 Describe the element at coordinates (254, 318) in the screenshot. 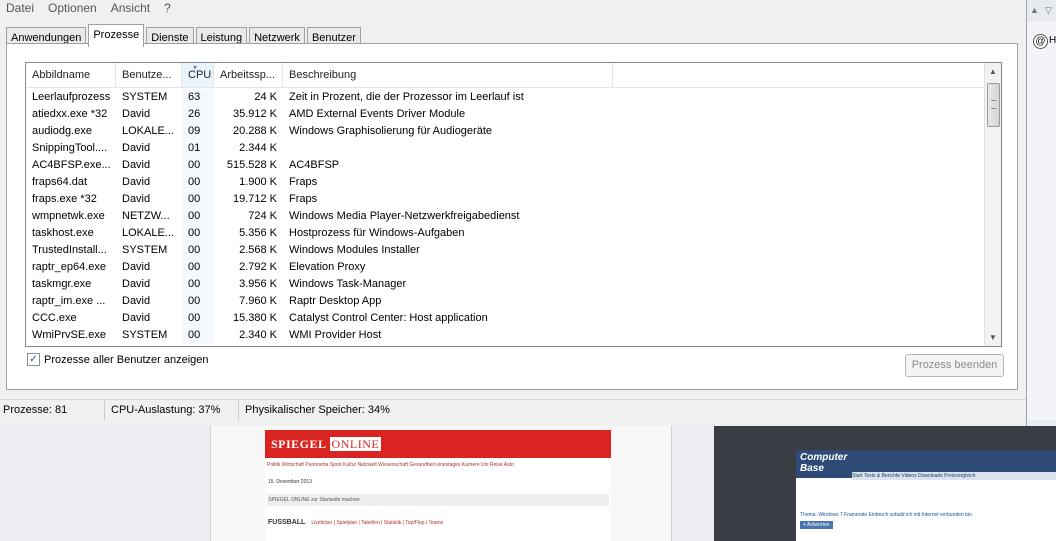

I see `process-memory: 15.380 K` at that location.